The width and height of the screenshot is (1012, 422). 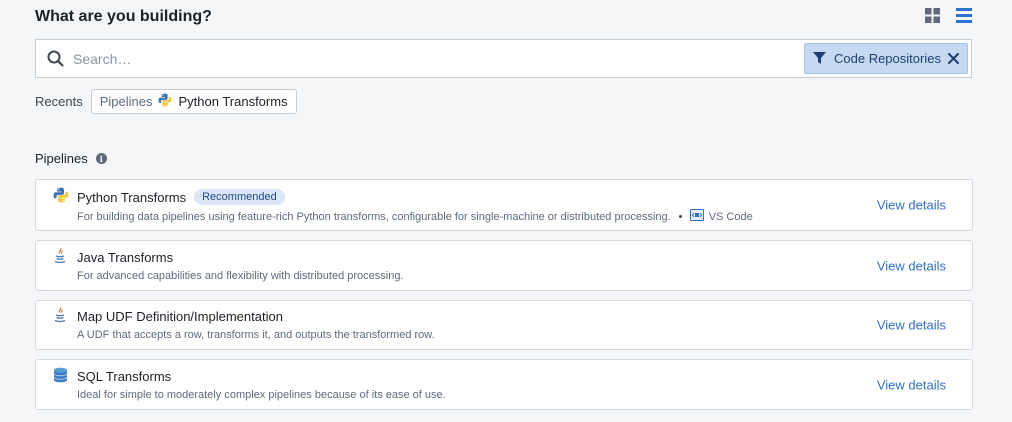 What do you see at coordinates (948, 15) in the screenshot?
I see `view-toggle-group` at bounding box center [948, 15].